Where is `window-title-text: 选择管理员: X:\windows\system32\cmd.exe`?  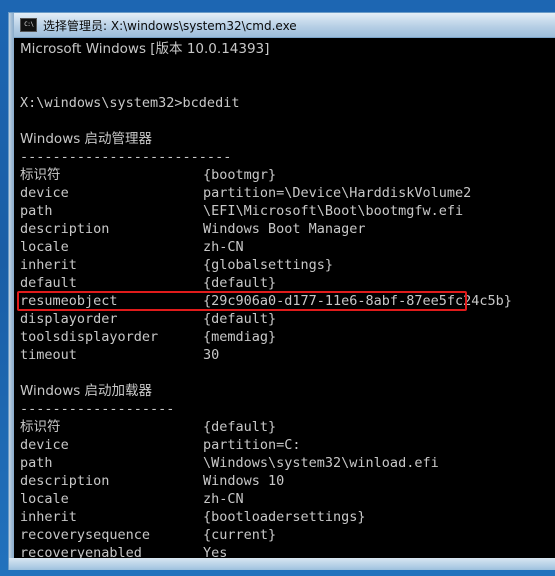
window-title-text: 选择管理员: X:\windows\system32\cmd.exe is located at coordinates (170, 25).